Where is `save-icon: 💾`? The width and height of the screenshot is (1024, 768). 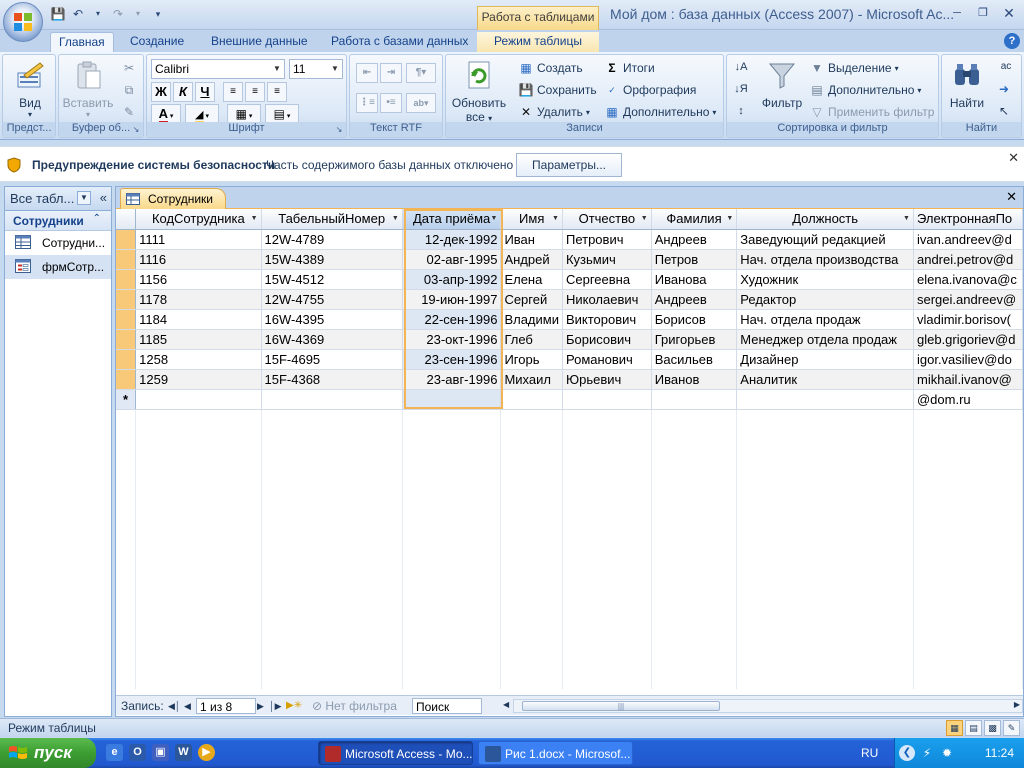 save-icon: 💾 is located at coordinates (58, 14).